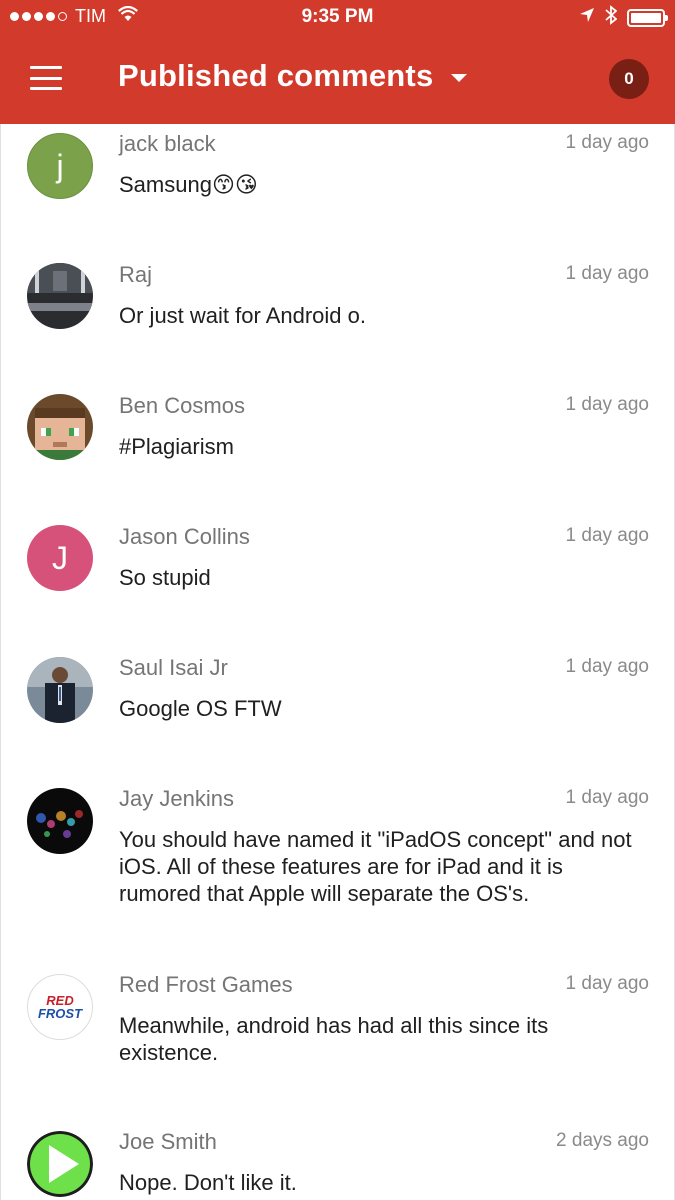 This screenshot has width=675, height=1200. I want to click on comment-text: Samsung😙😘, so click(188, 184).